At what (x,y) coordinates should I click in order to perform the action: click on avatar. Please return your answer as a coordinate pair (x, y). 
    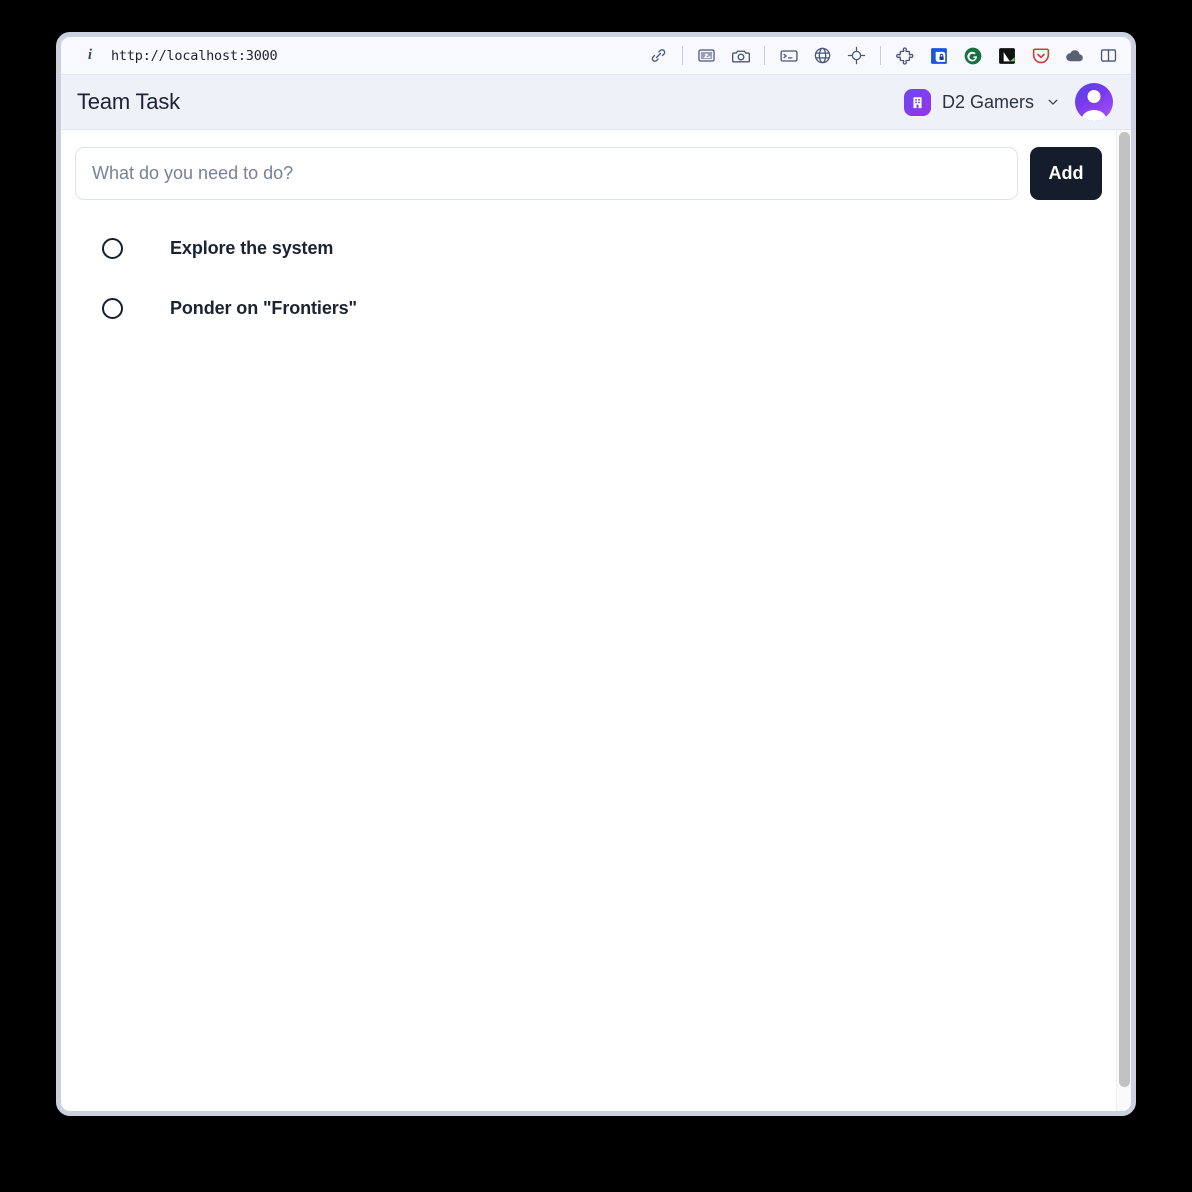
    Looking at the image, I should click on (1094, 102).